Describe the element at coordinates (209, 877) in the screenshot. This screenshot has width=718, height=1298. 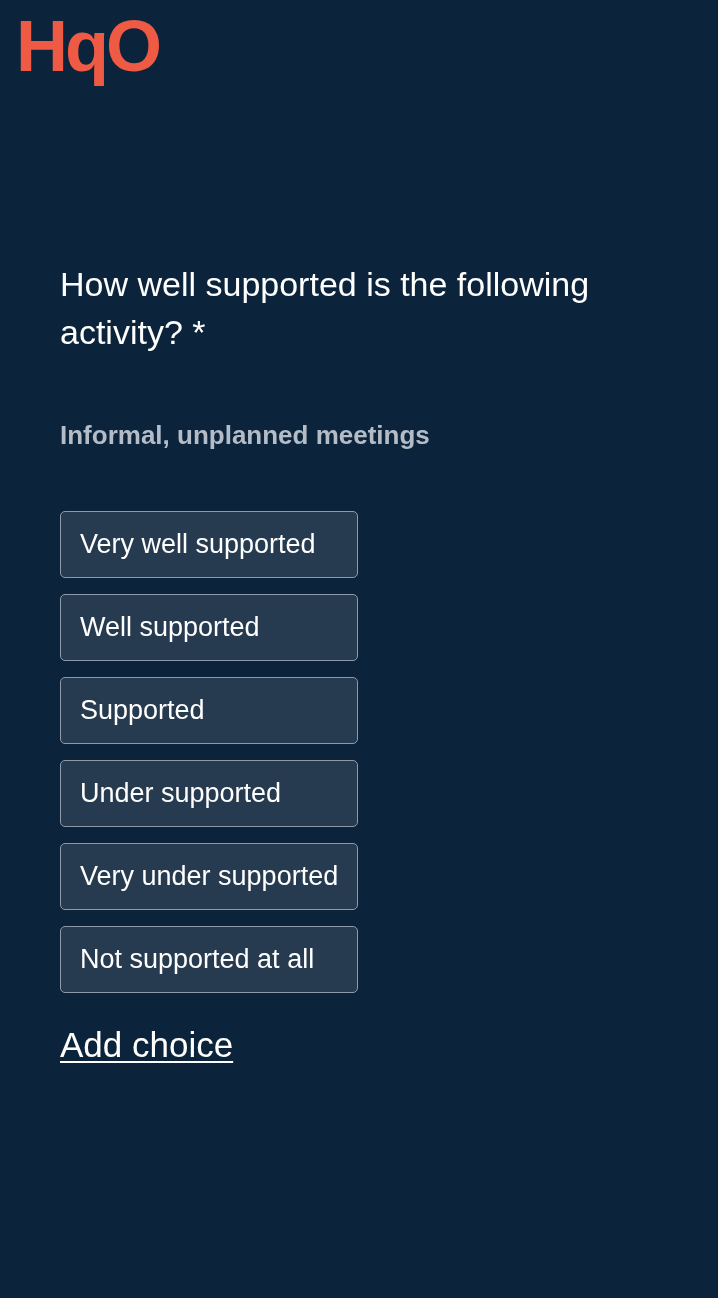
I see `choice-option: Very under supported` at that location.